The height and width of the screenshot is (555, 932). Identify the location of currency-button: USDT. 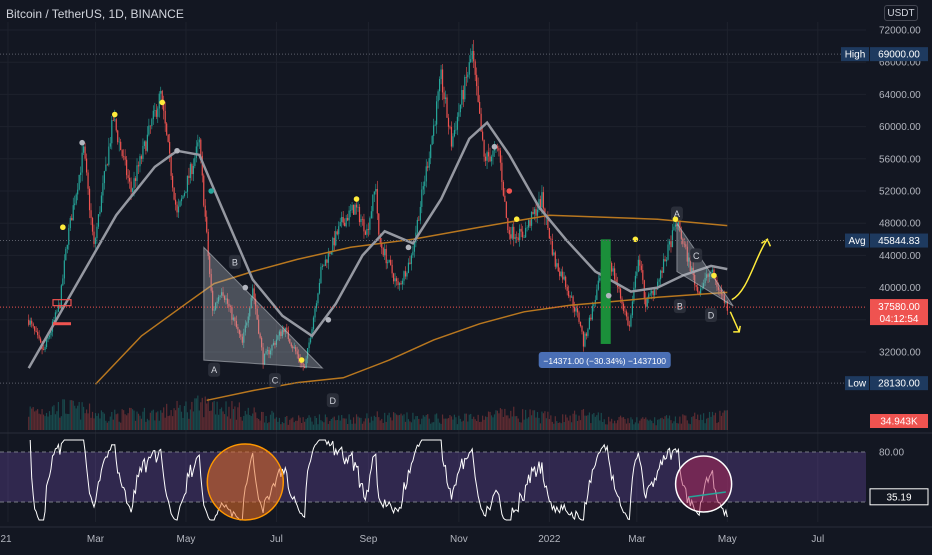
(901, 13).